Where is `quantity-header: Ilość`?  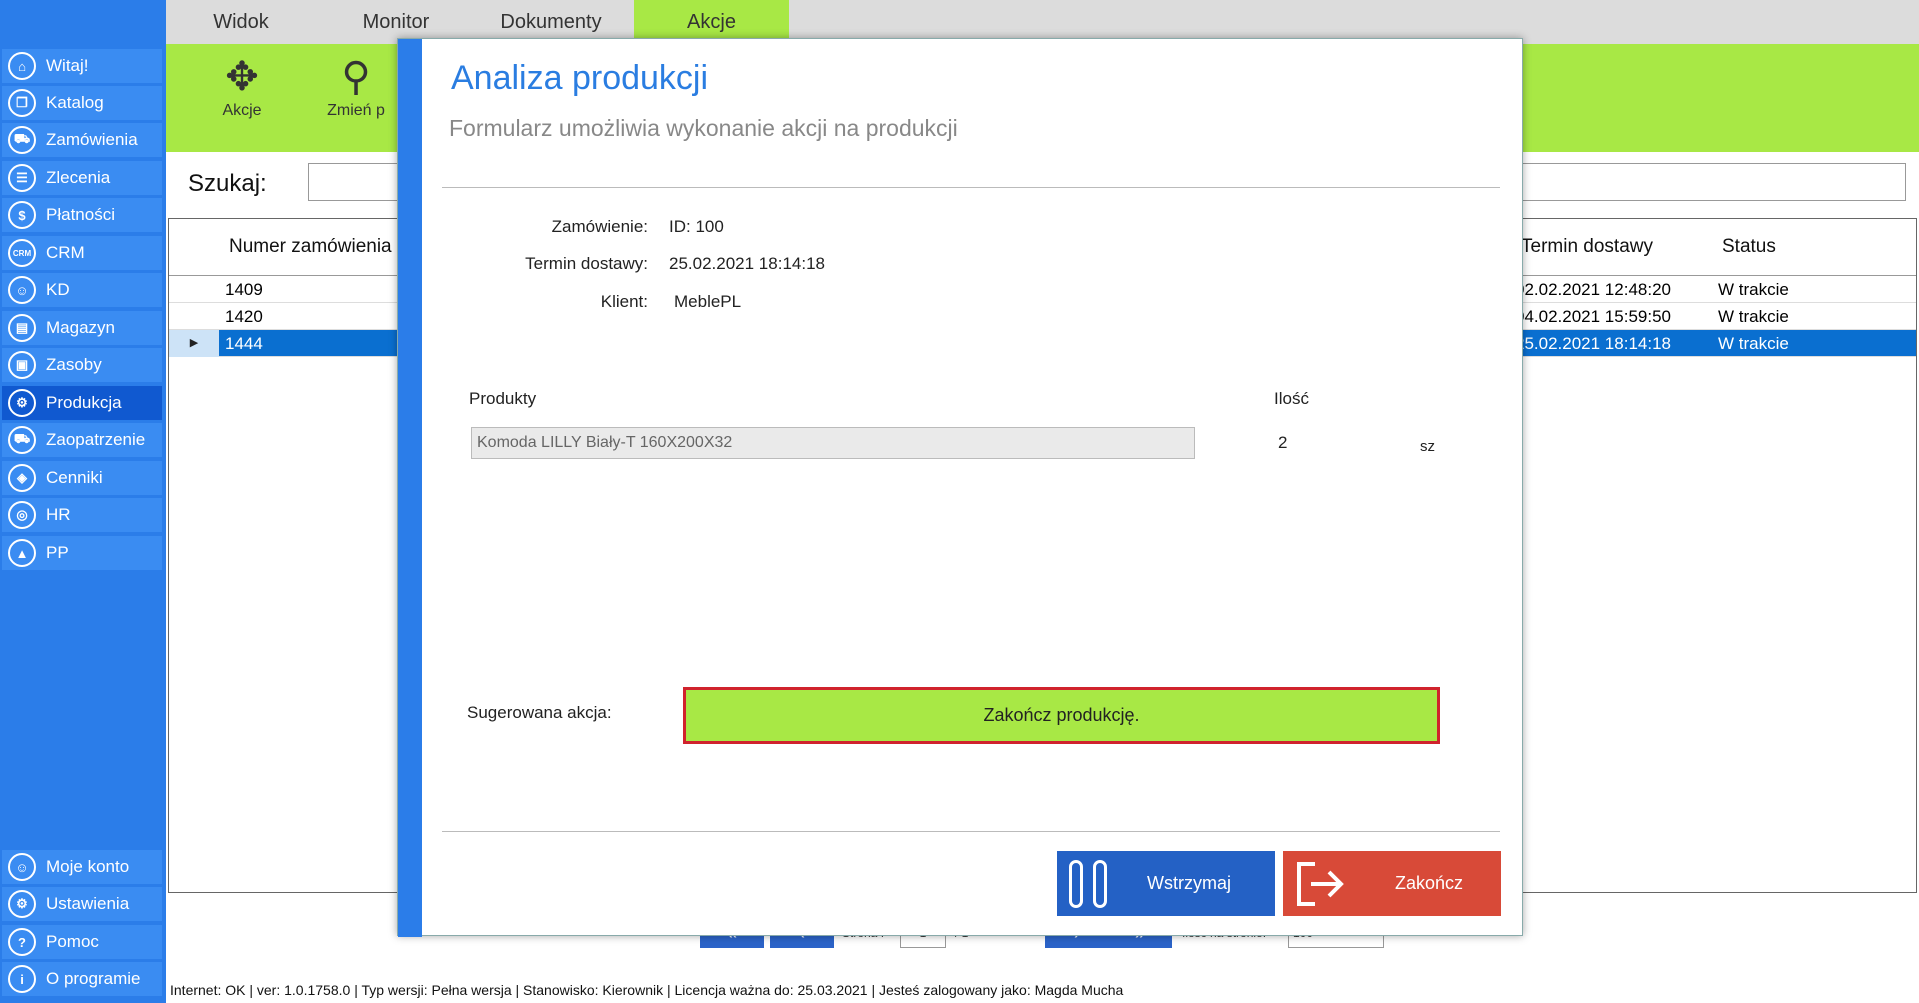
quantity-header: Ilość is located at coordinates (1291, 398).